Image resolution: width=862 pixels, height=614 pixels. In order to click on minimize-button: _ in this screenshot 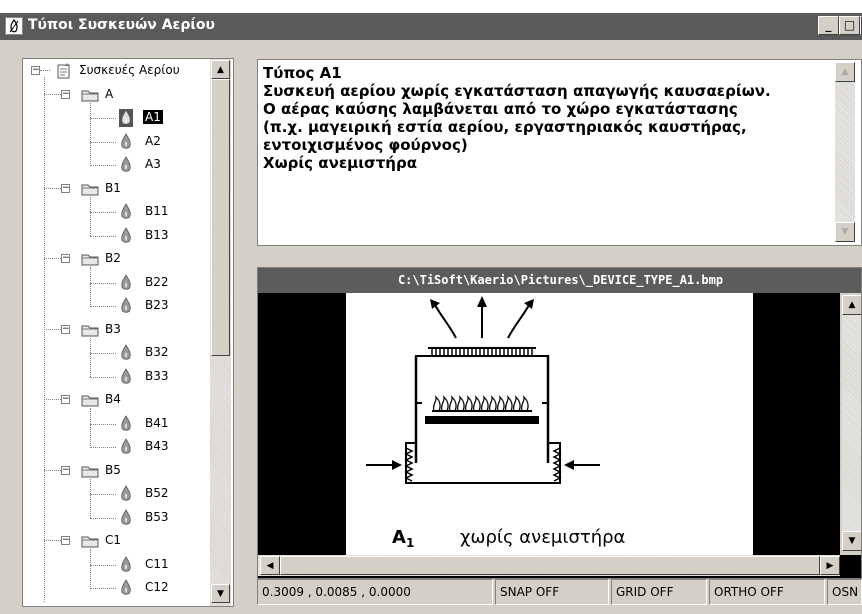, I will do `click(828, 25)`.